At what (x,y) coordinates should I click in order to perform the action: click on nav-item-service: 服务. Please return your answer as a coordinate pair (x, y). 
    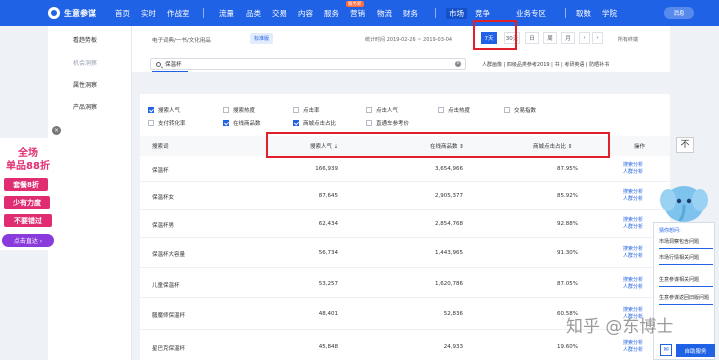
    Looking at the image, I should click on (331, 13).